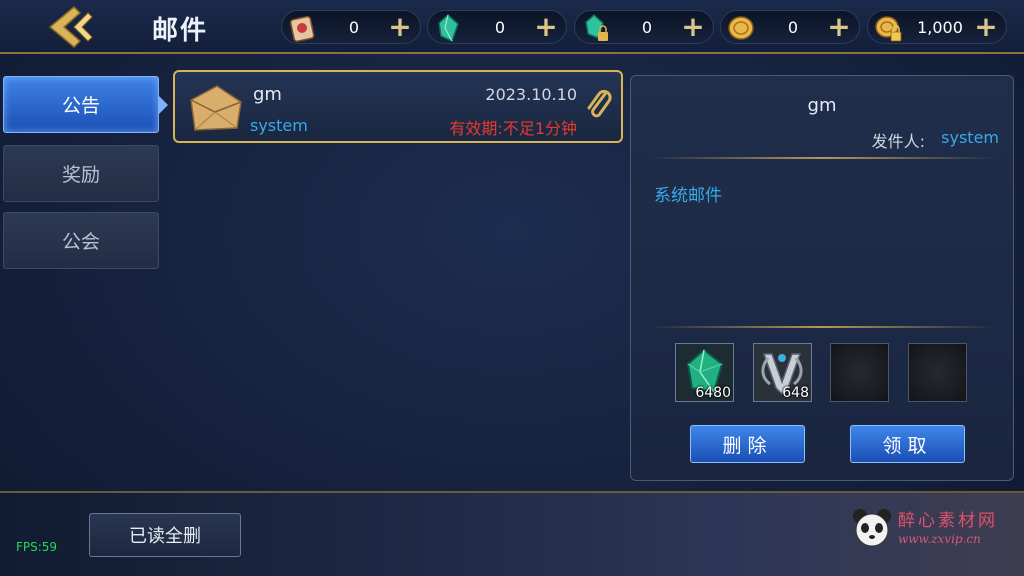  I want to click on locked-green-gem-icon, so click(596, 27).